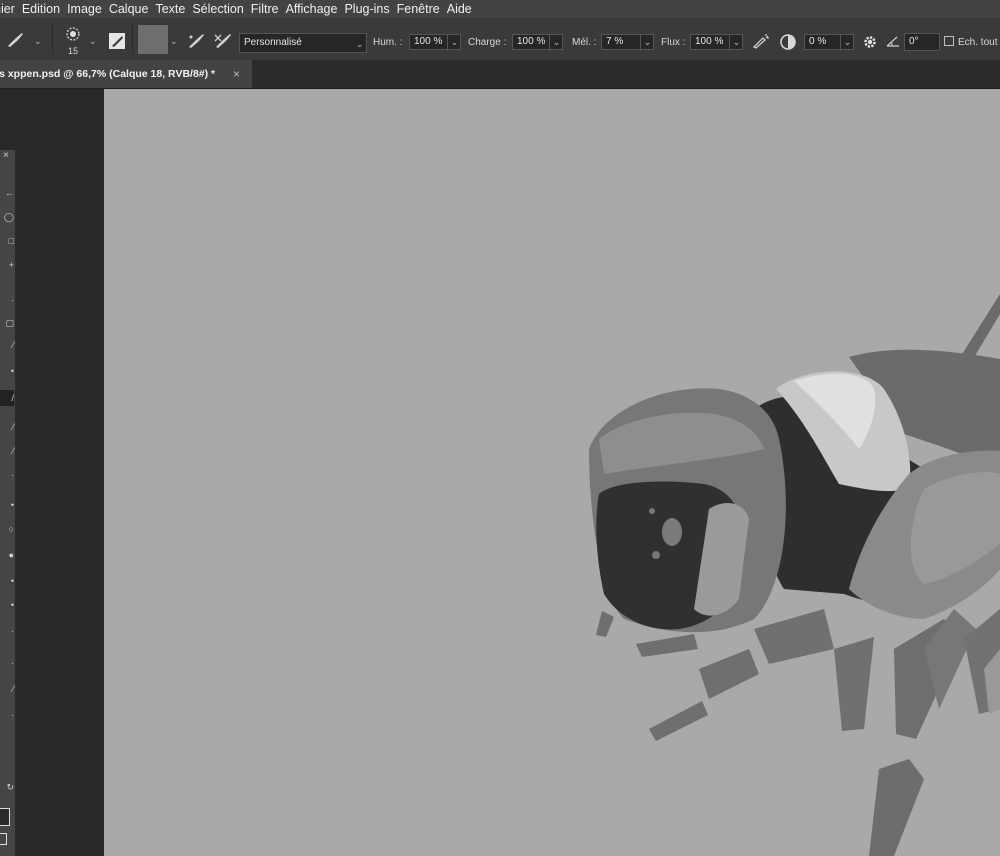  What do you see at coordinates (627, 42) in the screenshot?
I see `mel-field: 7 % ⌄` at bounding box center [627, 42].